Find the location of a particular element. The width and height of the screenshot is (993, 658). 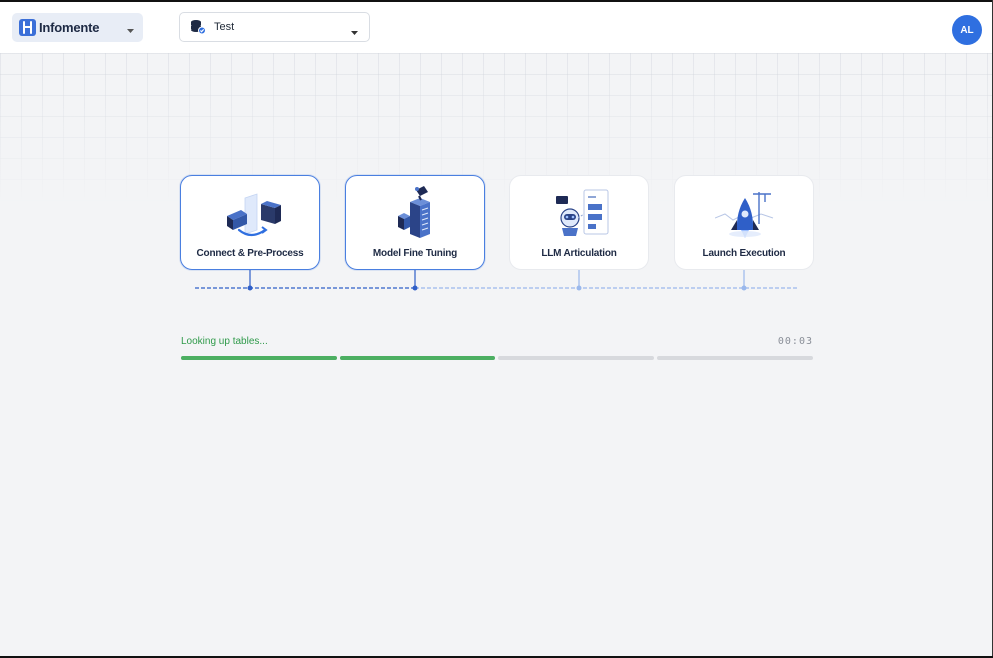

model-fine-tuning-illustration is located at coordinates (414, 212).